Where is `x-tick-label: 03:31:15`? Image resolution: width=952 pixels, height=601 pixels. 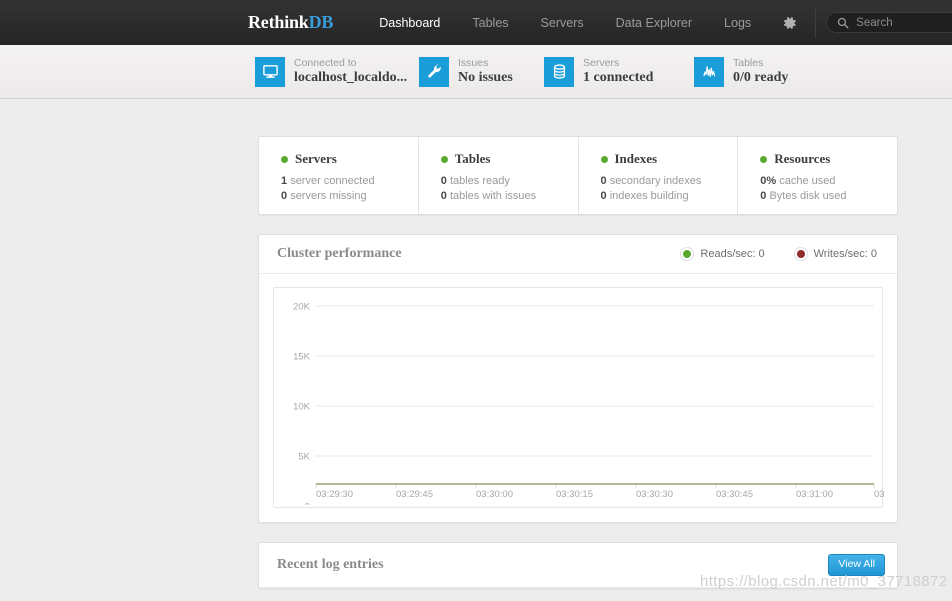
x-tick-label: 03:31:15 is located at coordinates (879, 494).